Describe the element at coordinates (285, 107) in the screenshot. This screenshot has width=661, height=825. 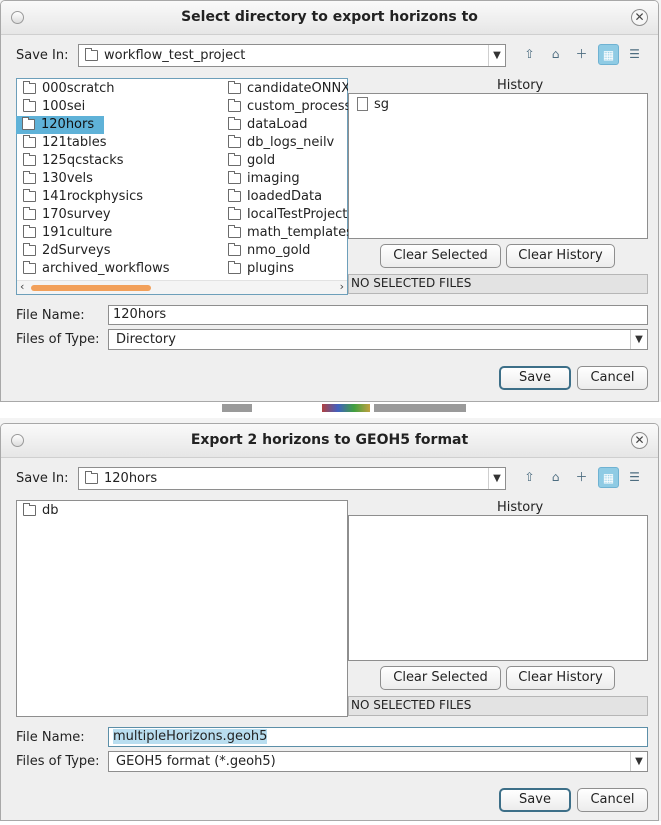
I see `folder-item: custom_process` at that location.